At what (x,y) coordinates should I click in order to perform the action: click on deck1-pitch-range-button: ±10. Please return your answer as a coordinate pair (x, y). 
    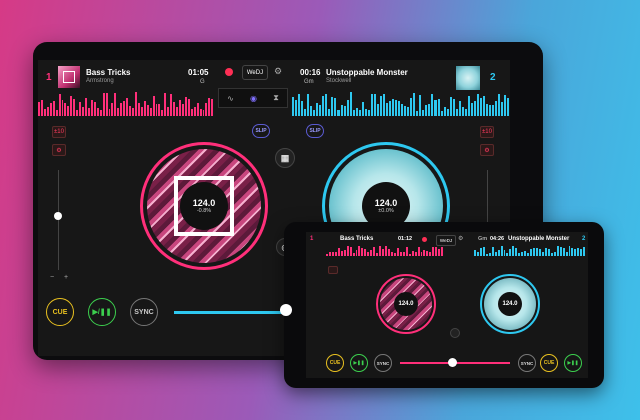
    Looking at the image, I should click on (59, 132).